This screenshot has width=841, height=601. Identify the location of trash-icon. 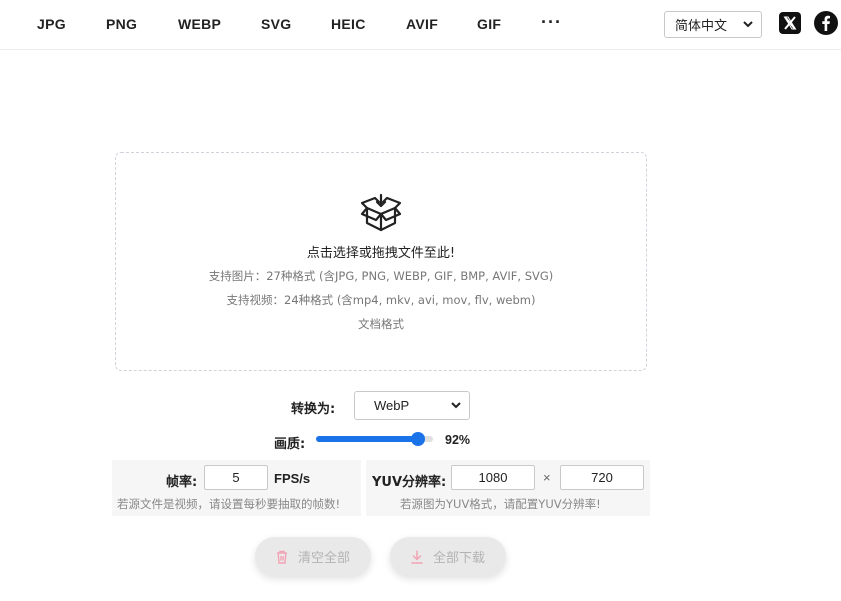
(282, 557).